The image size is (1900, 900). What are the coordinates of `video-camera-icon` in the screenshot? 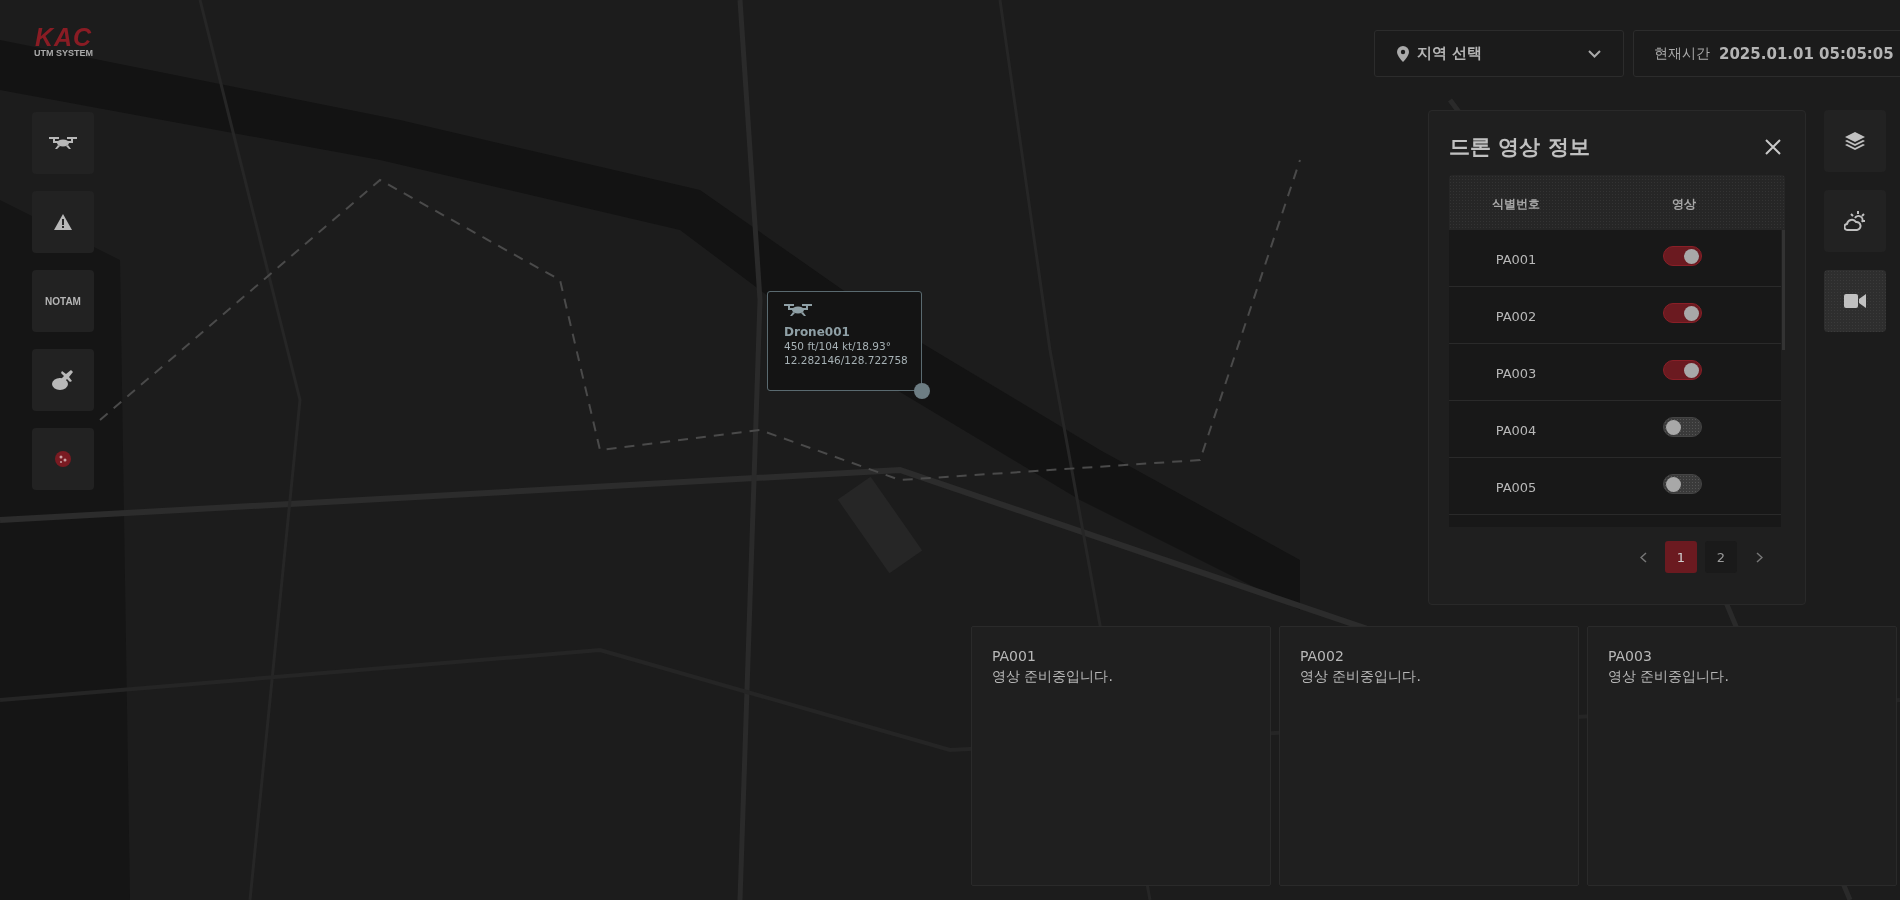 It's located at (1855, 301).